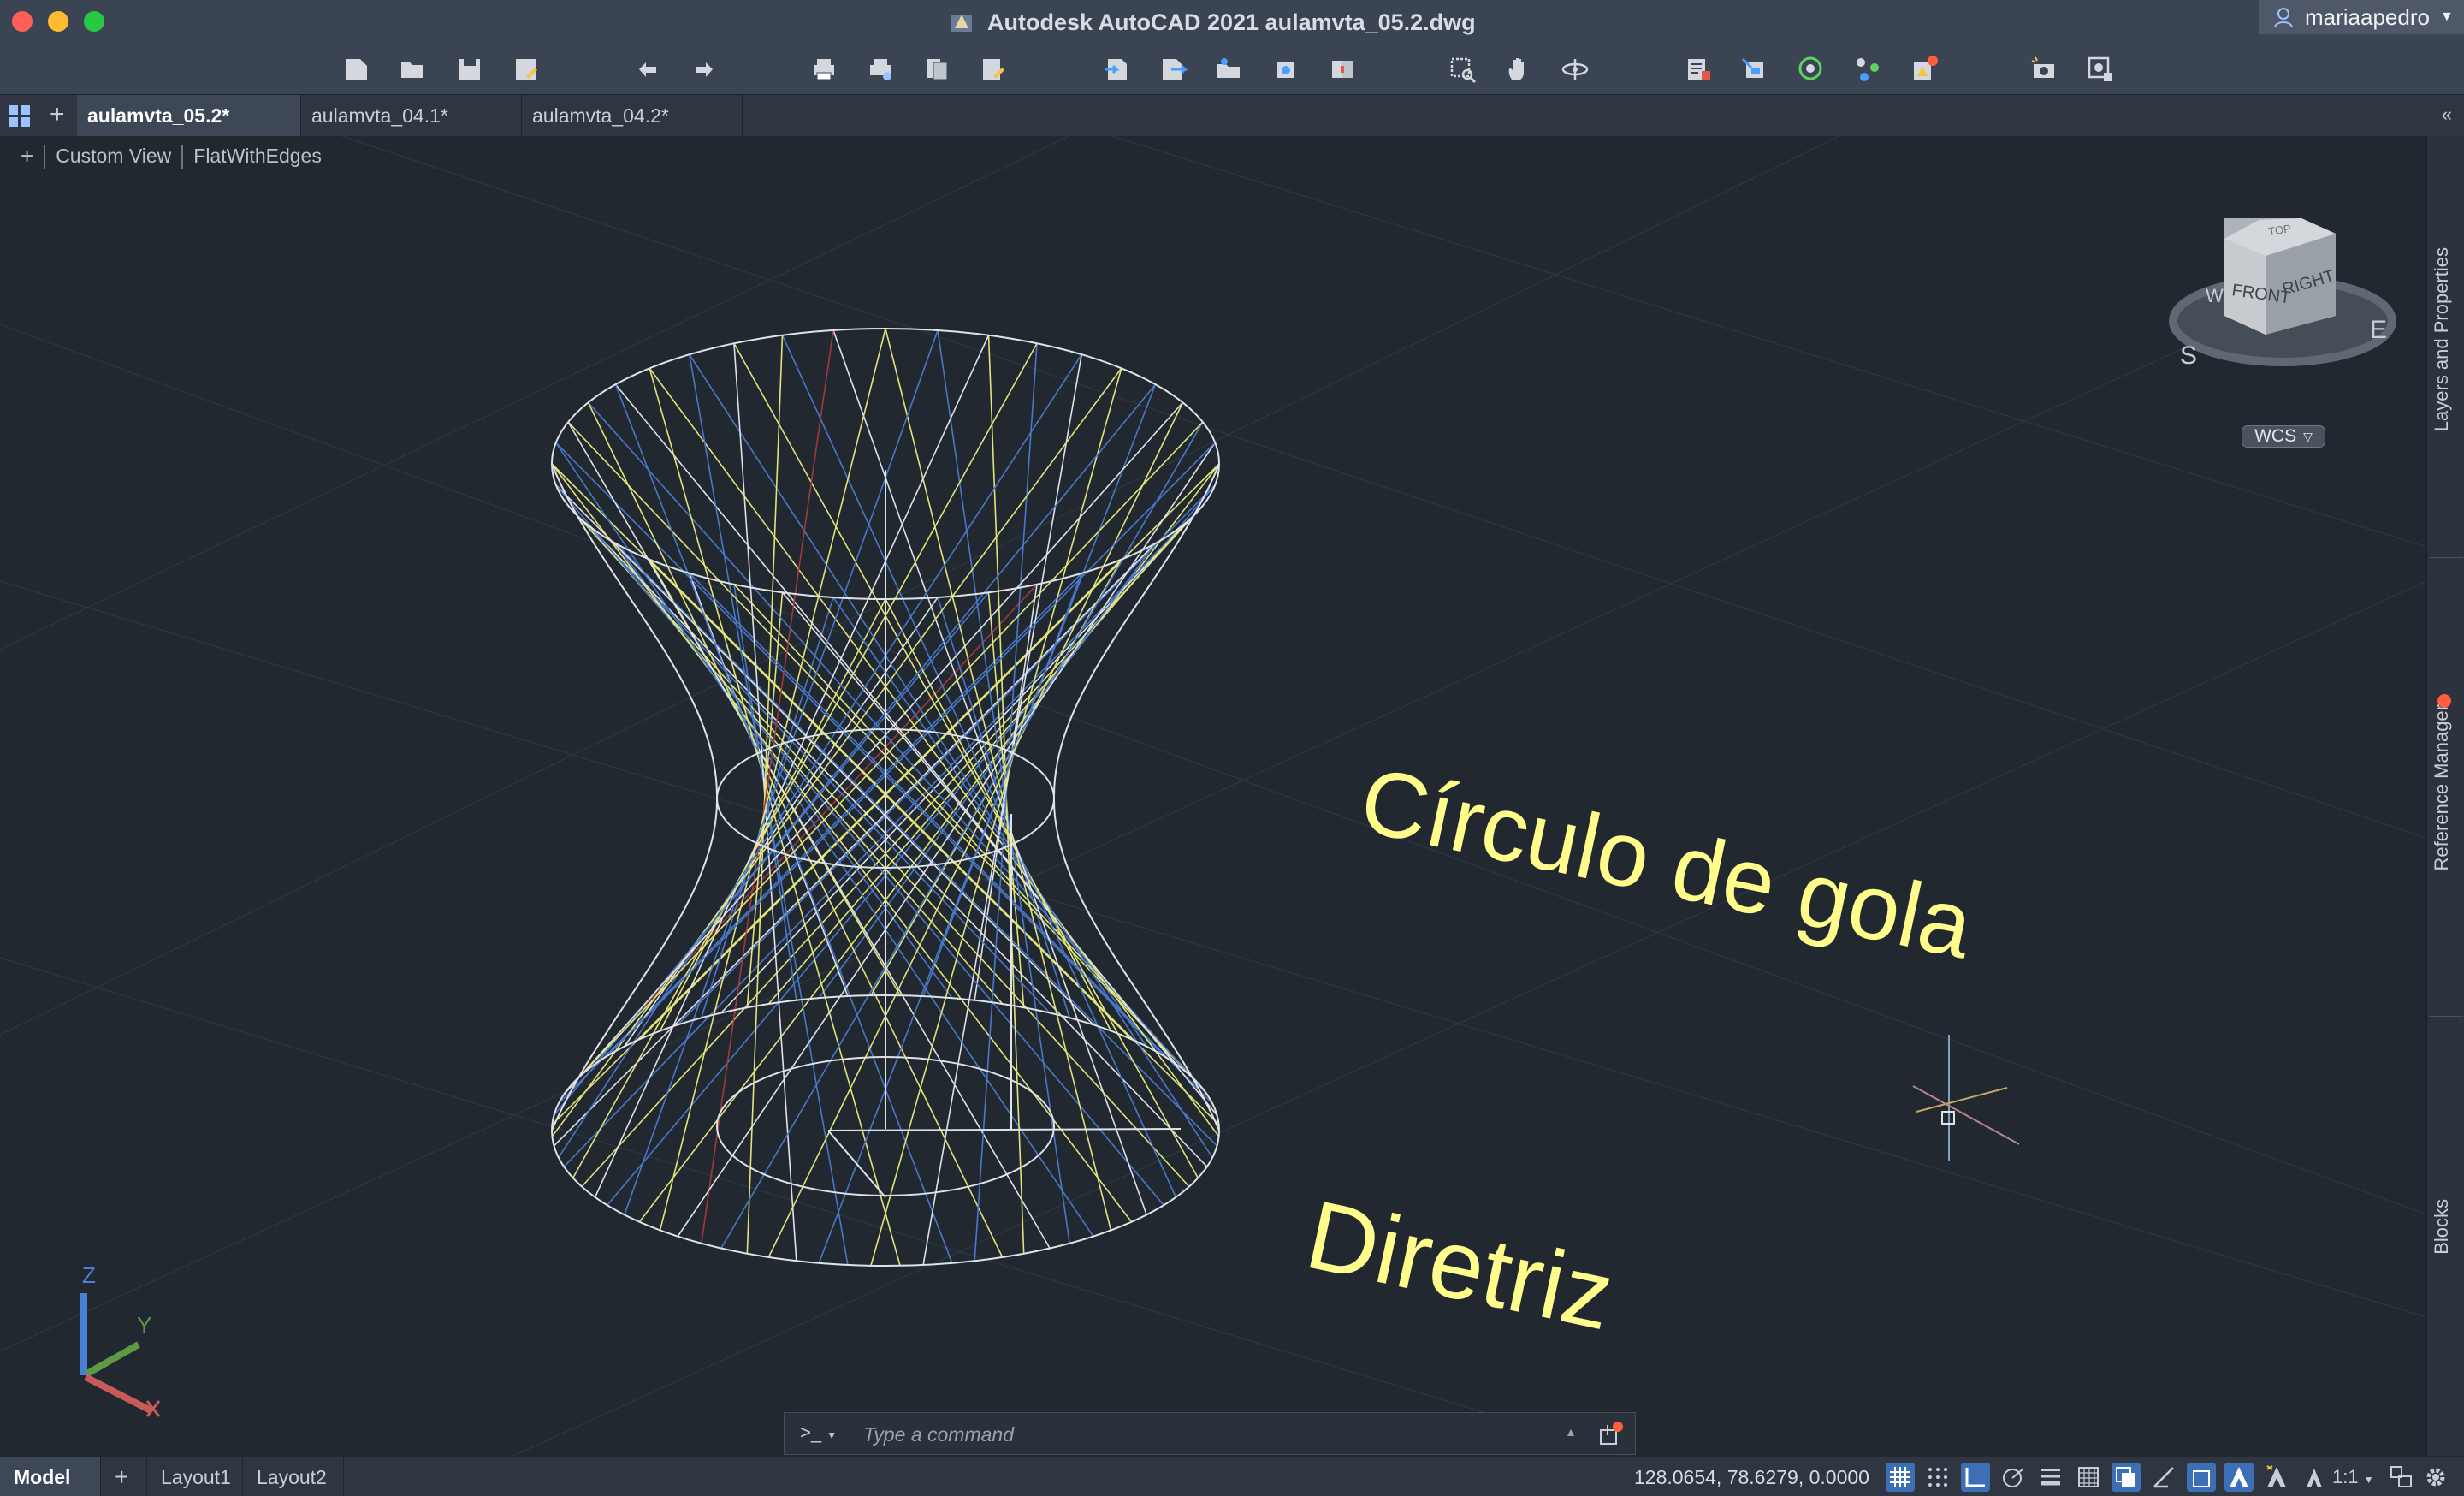 This screenshot has height=1496, width=2464. I want to click on settings-button, so click(2435, 1478).